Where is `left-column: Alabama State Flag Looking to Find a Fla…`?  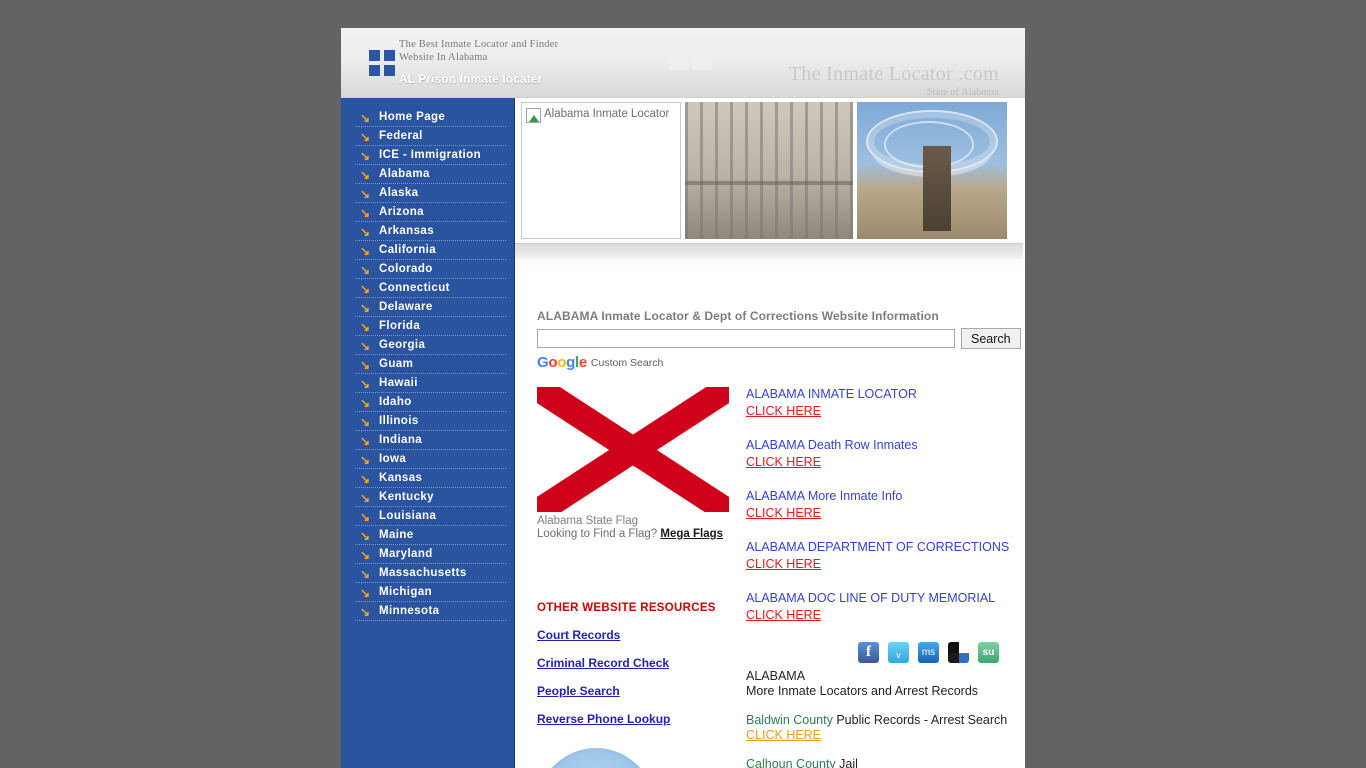 left-column: Alabama State Flag Looking to Find a Fla… is located at coordinates (639, 577).